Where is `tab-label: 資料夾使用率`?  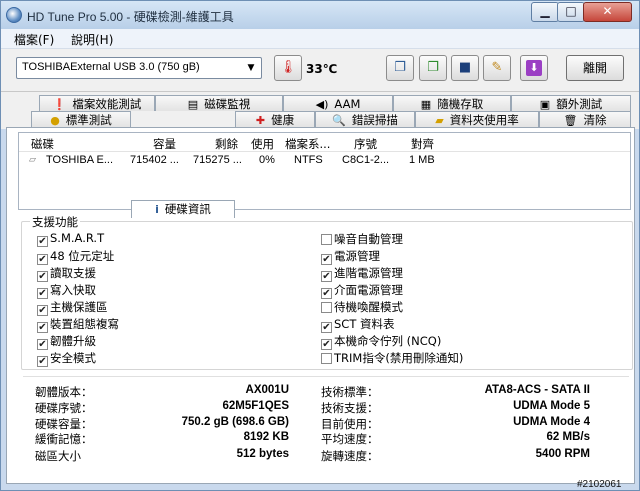 tab-label: 資料夾使用率 is located at coordinates (484, 120).